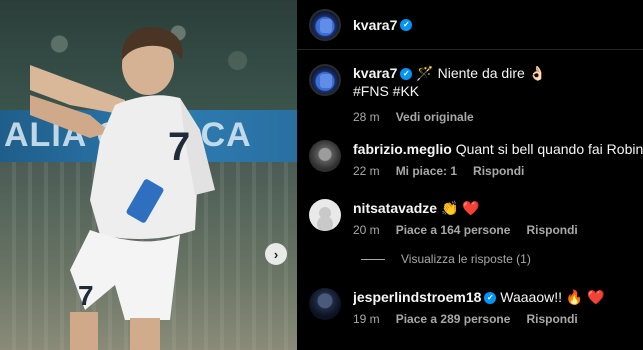 The image size is (643, 350). I want to click on author-username: kvara7, so click(375, 25).